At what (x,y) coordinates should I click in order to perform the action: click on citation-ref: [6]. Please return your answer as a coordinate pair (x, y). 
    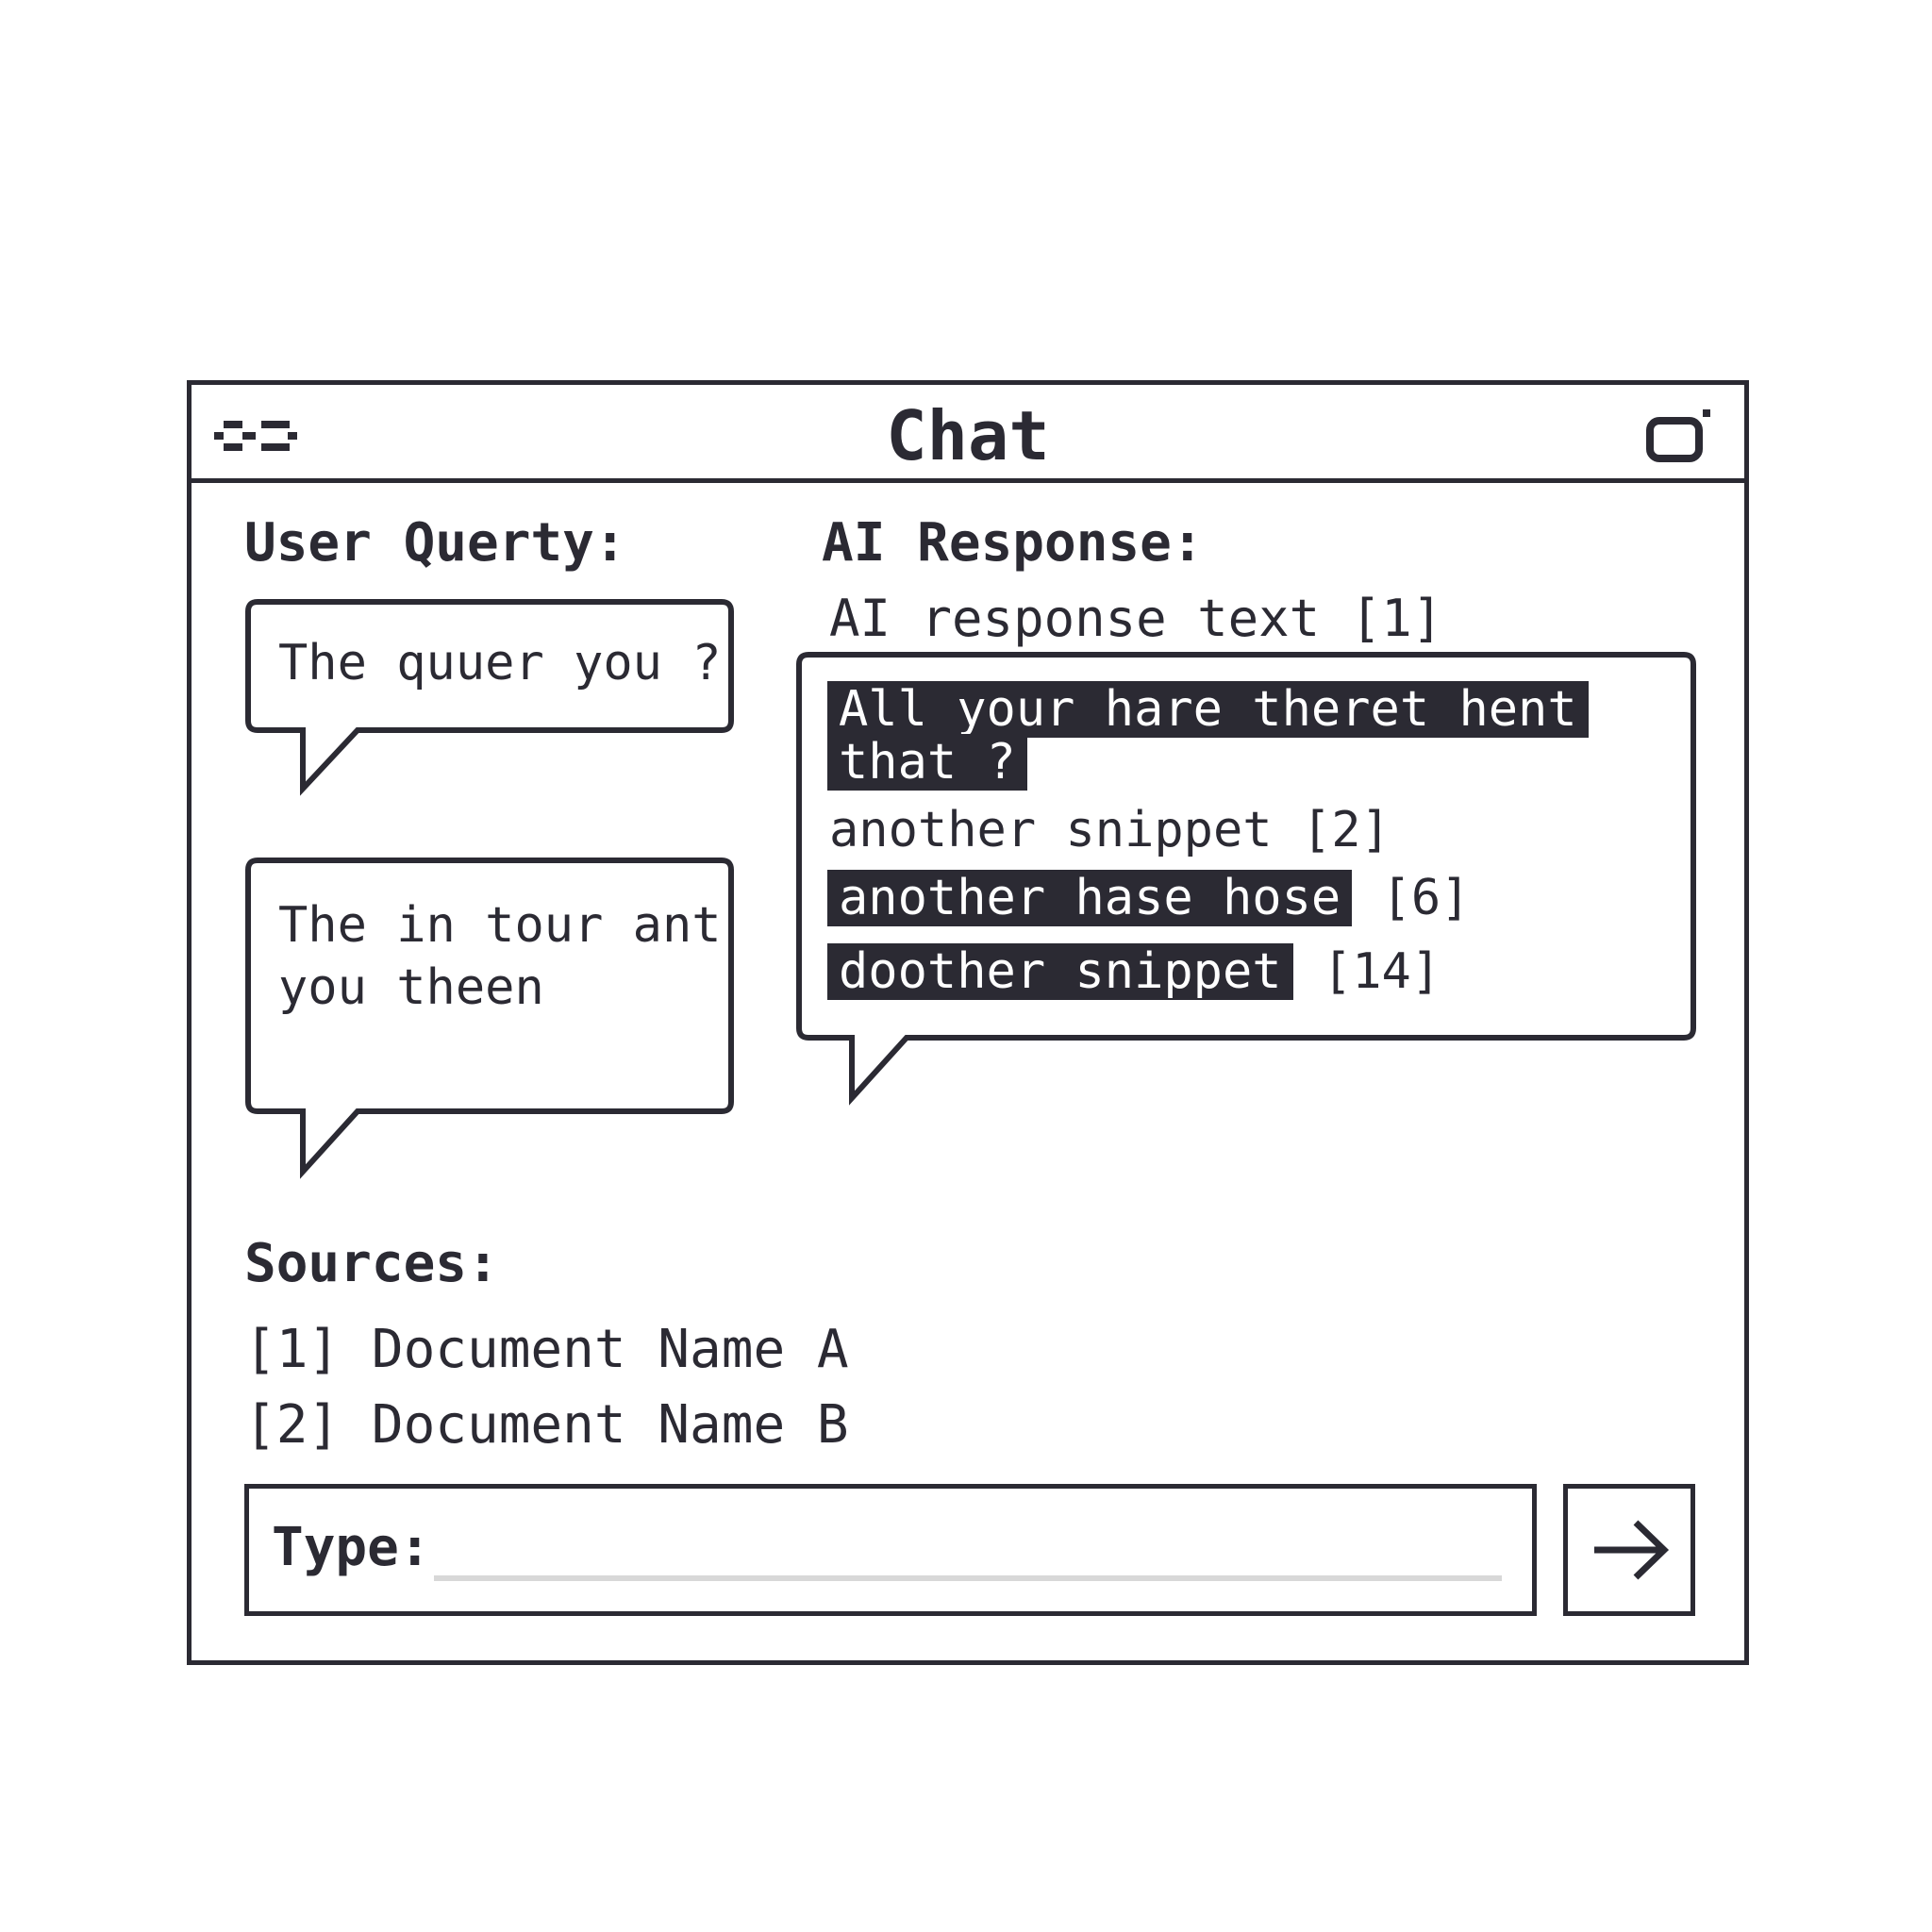
    Looking at the image, I should click on (1427, 898).